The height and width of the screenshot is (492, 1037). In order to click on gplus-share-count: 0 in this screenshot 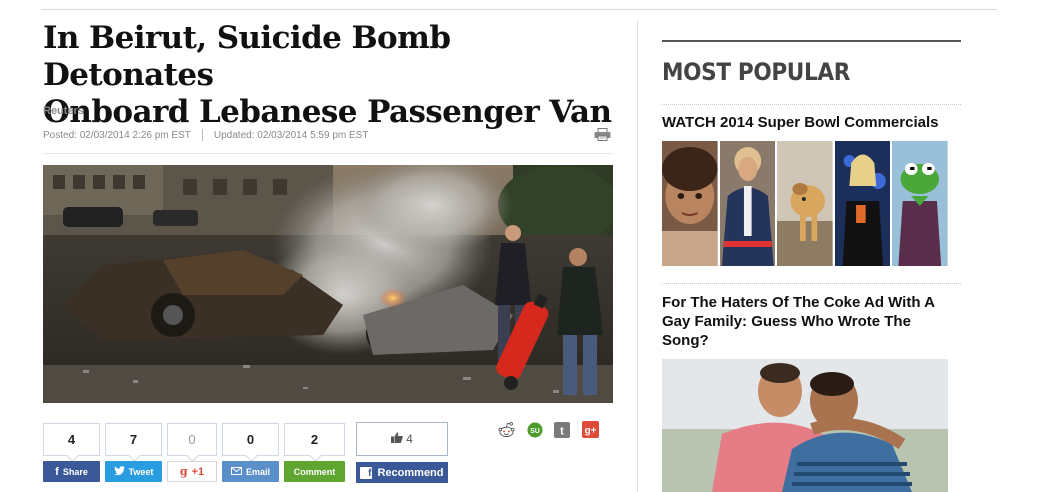, I will do `click(192, 439)`.